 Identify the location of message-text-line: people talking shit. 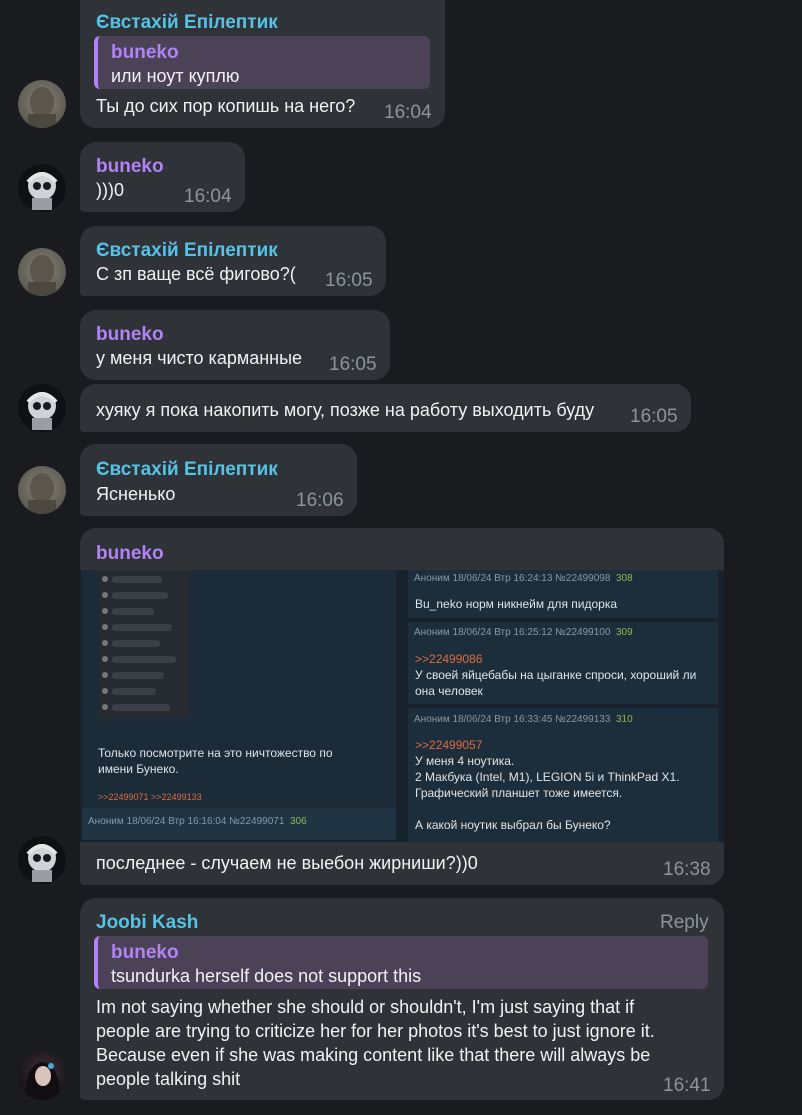
(168, 1079).